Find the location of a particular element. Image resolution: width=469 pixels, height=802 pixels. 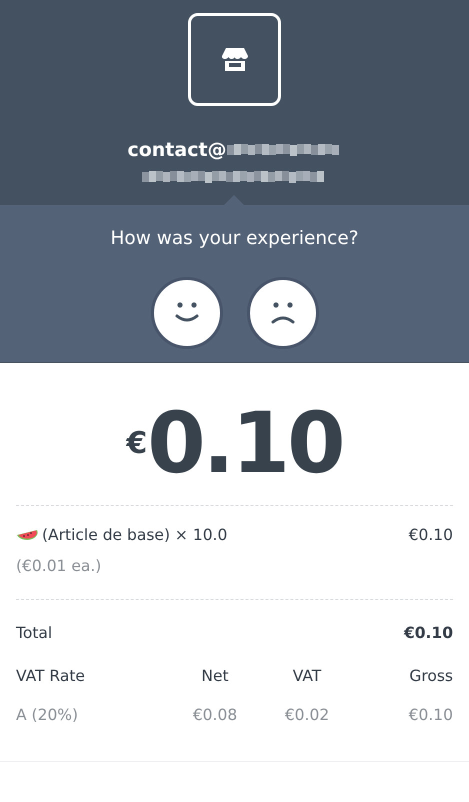

total-value: €0.10 is located at coordinates (428, 633).